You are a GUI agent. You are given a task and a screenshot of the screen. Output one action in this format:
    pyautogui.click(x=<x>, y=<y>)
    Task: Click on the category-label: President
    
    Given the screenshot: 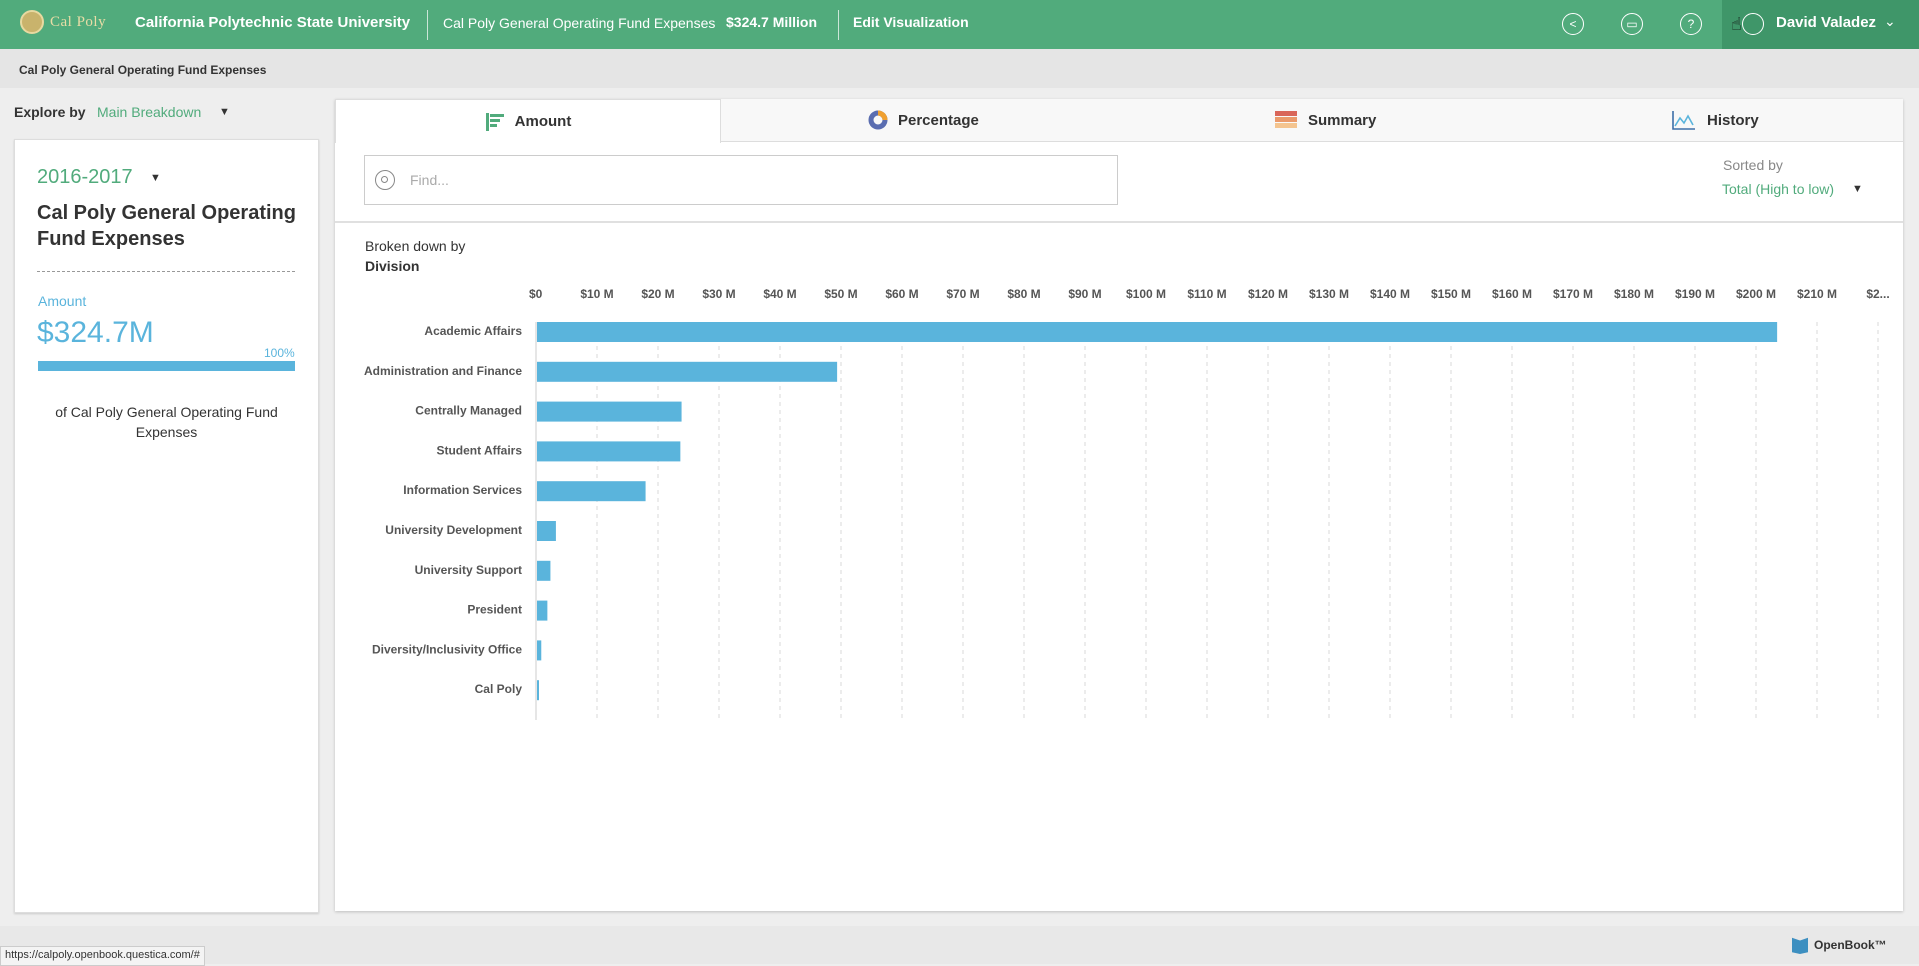 What is the action you would take?
    pyautogui.click(x=494, y=610)
    